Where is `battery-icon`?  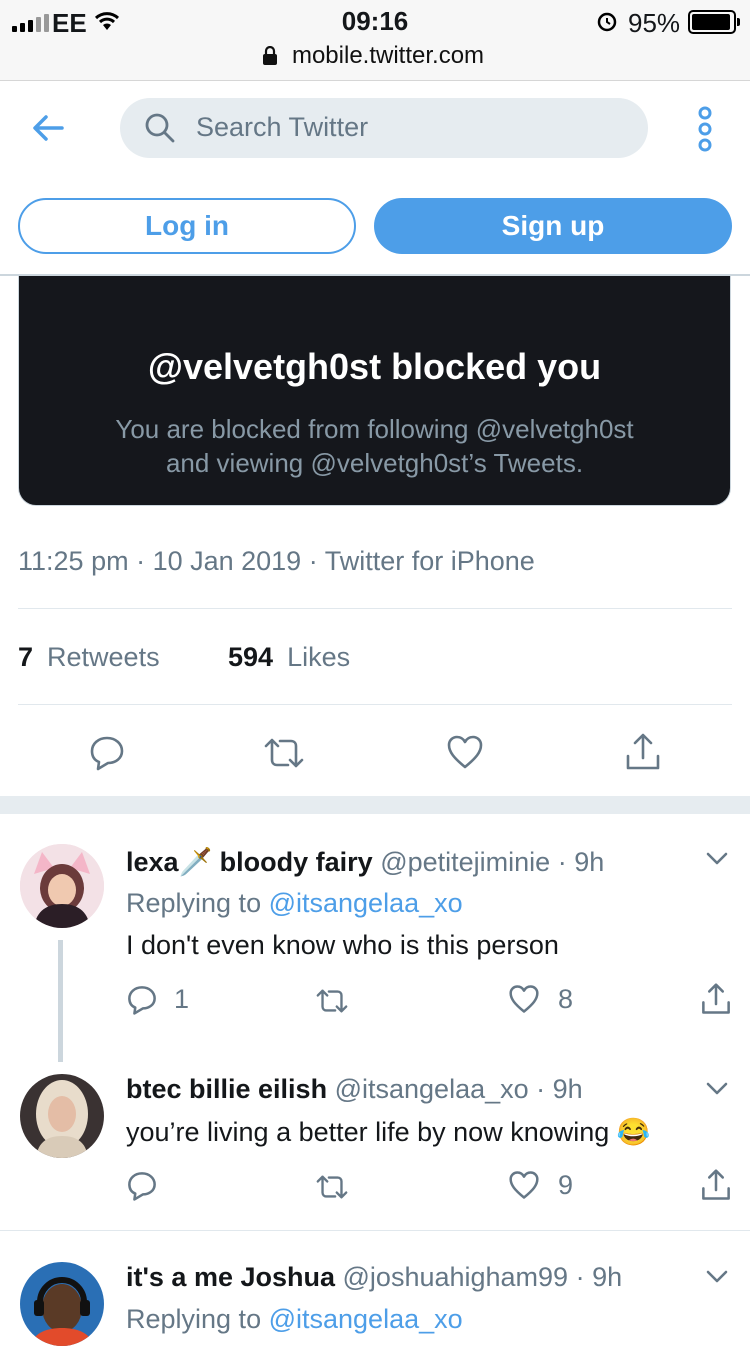 battery-icon is located at coordinates (714, 22).